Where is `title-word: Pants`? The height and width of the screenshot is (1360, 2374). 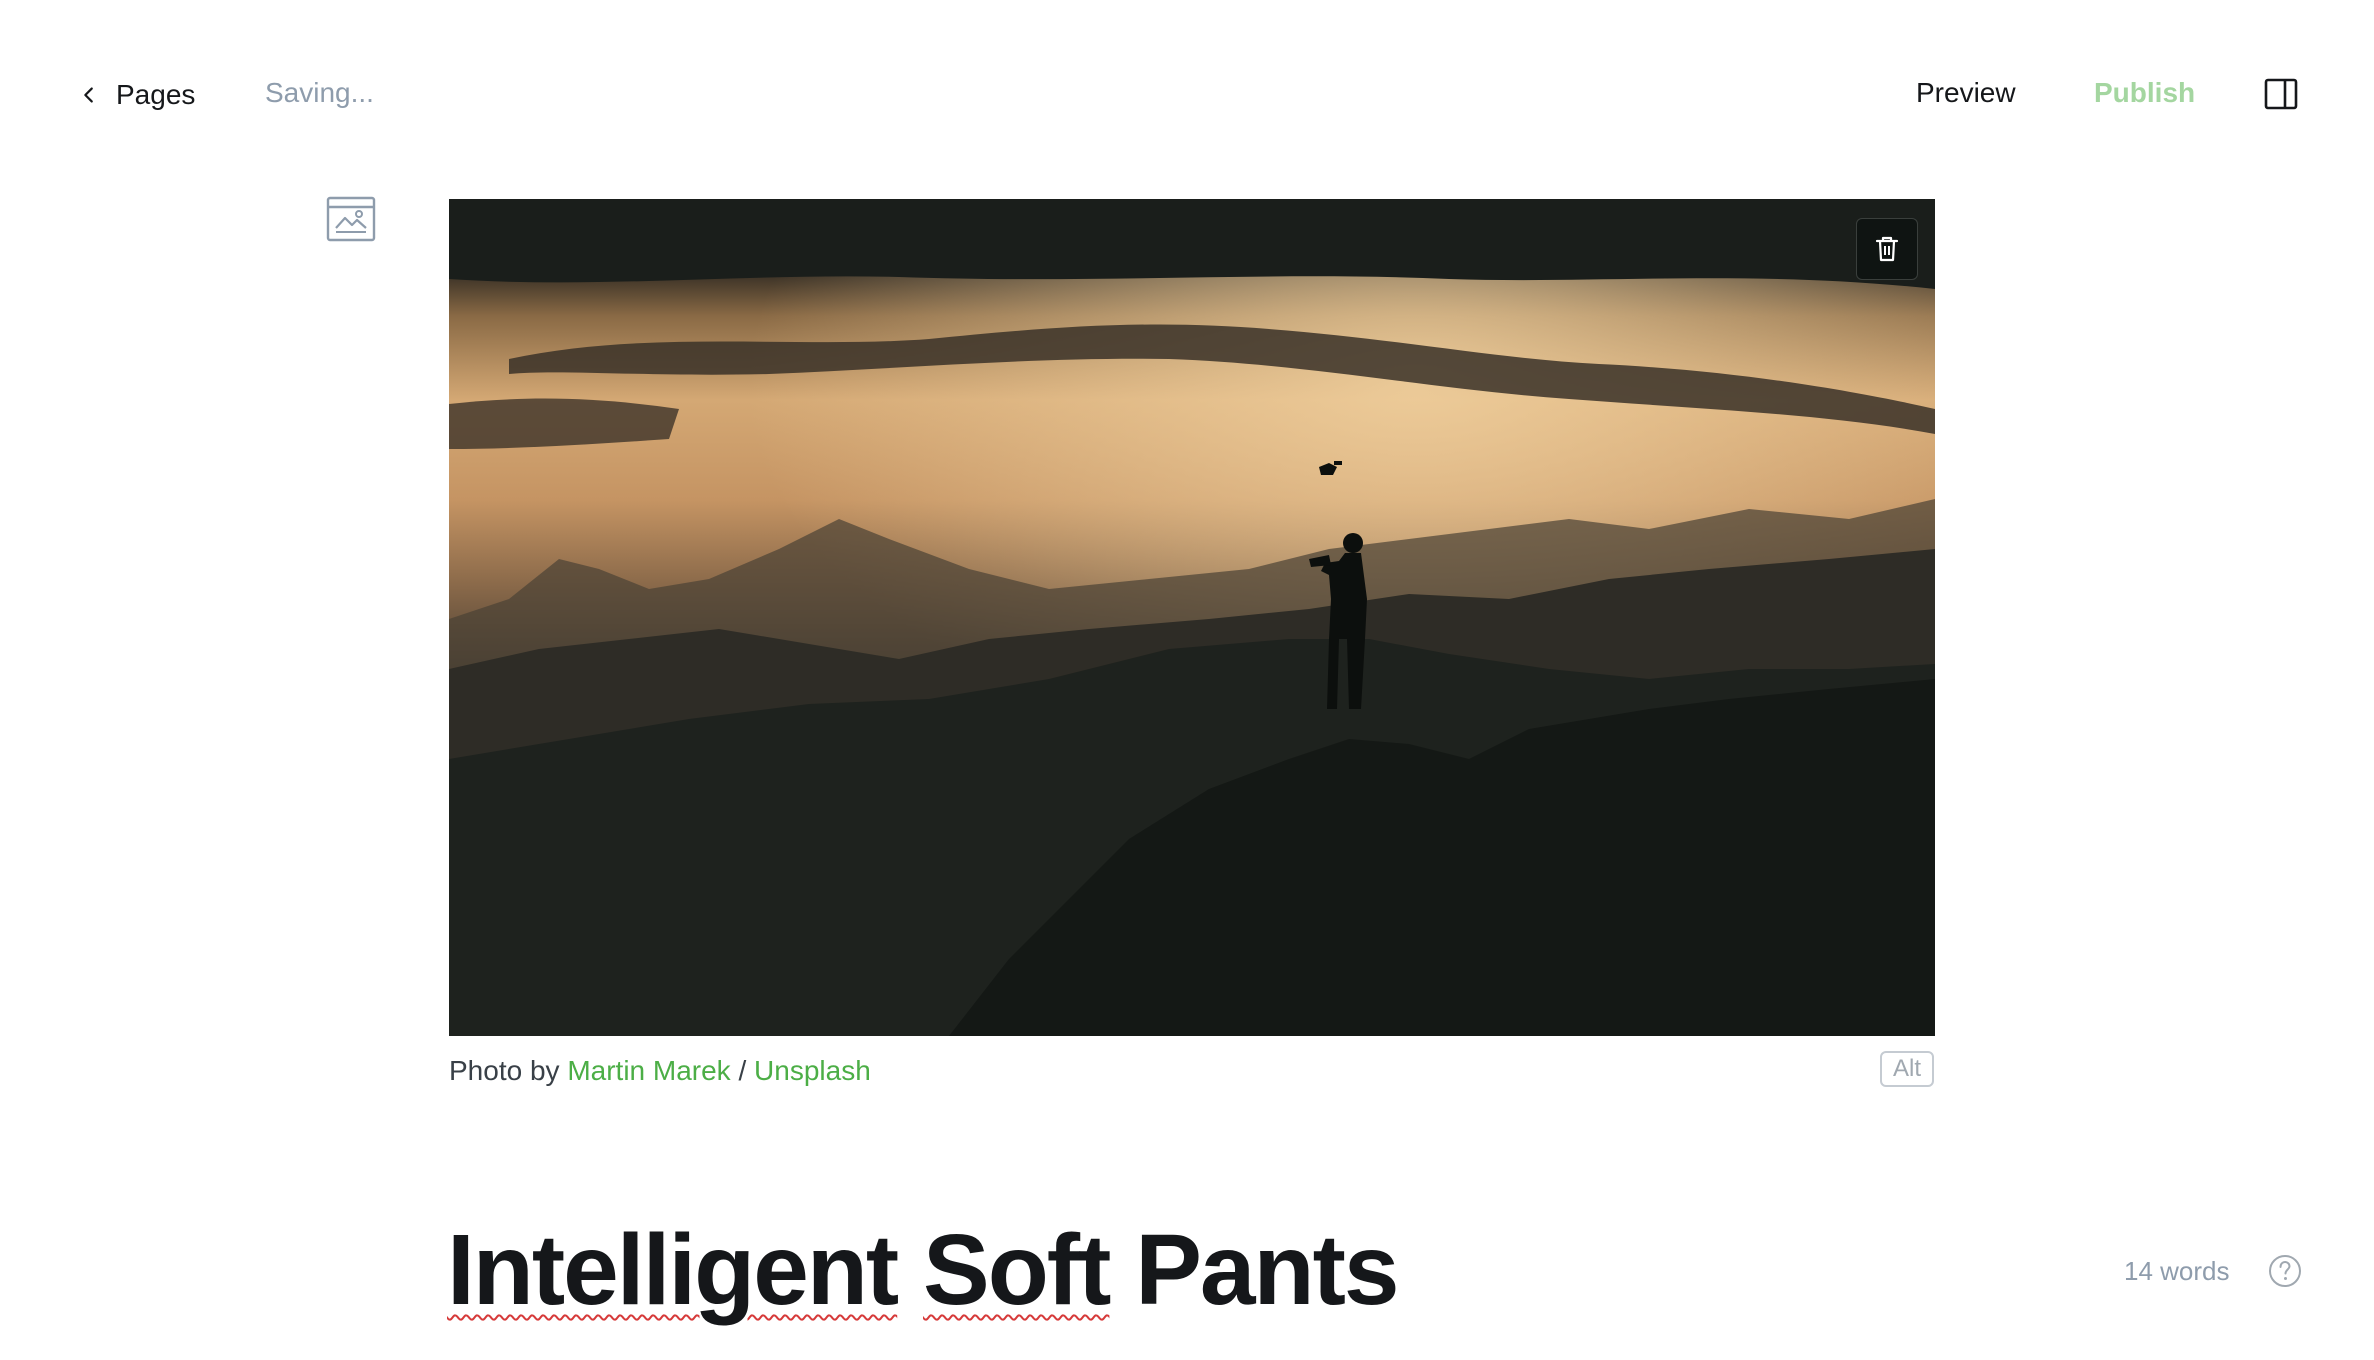 title-word: Pants is located at coordinates (1267, 1270).